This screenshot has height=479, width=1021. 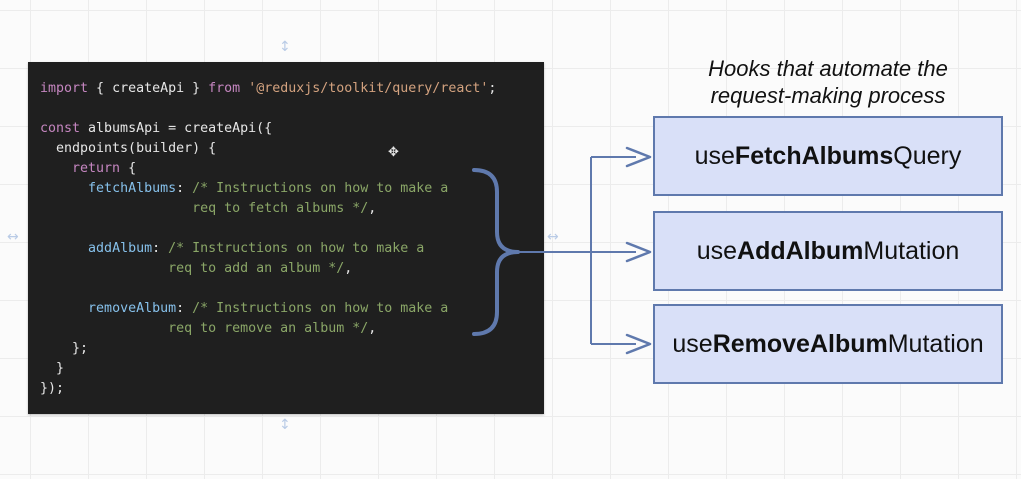 What do you see at coordinates (496, 252) in the screenshot?
I see `curly-bracket-icon` at bounding box center [496, 252].